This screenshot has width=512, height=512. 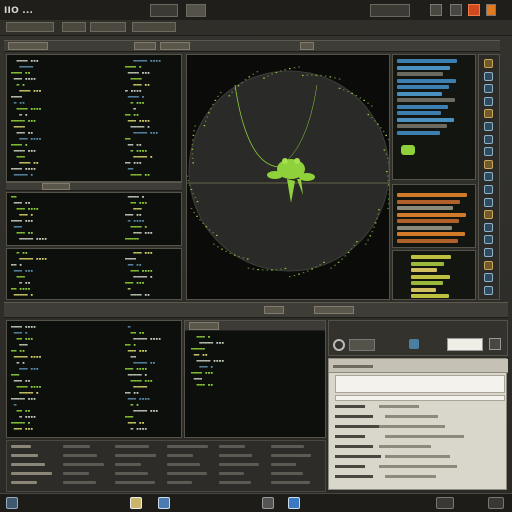 I want to click on network-icon, so click(x=294, y=503).